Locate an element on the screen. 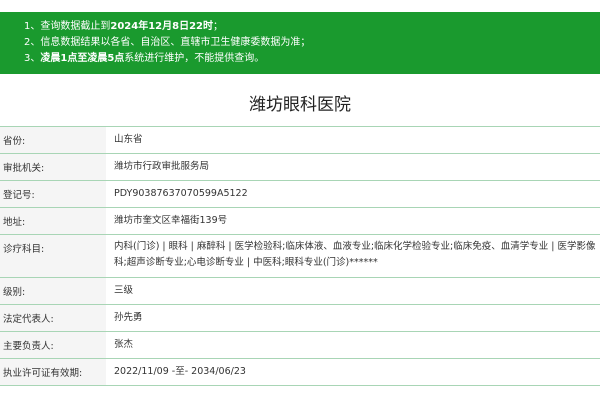 This screenshot has width=600, height=400. row-value: 潍坊市行政审批服务局 is located at coordinates (162, 166).